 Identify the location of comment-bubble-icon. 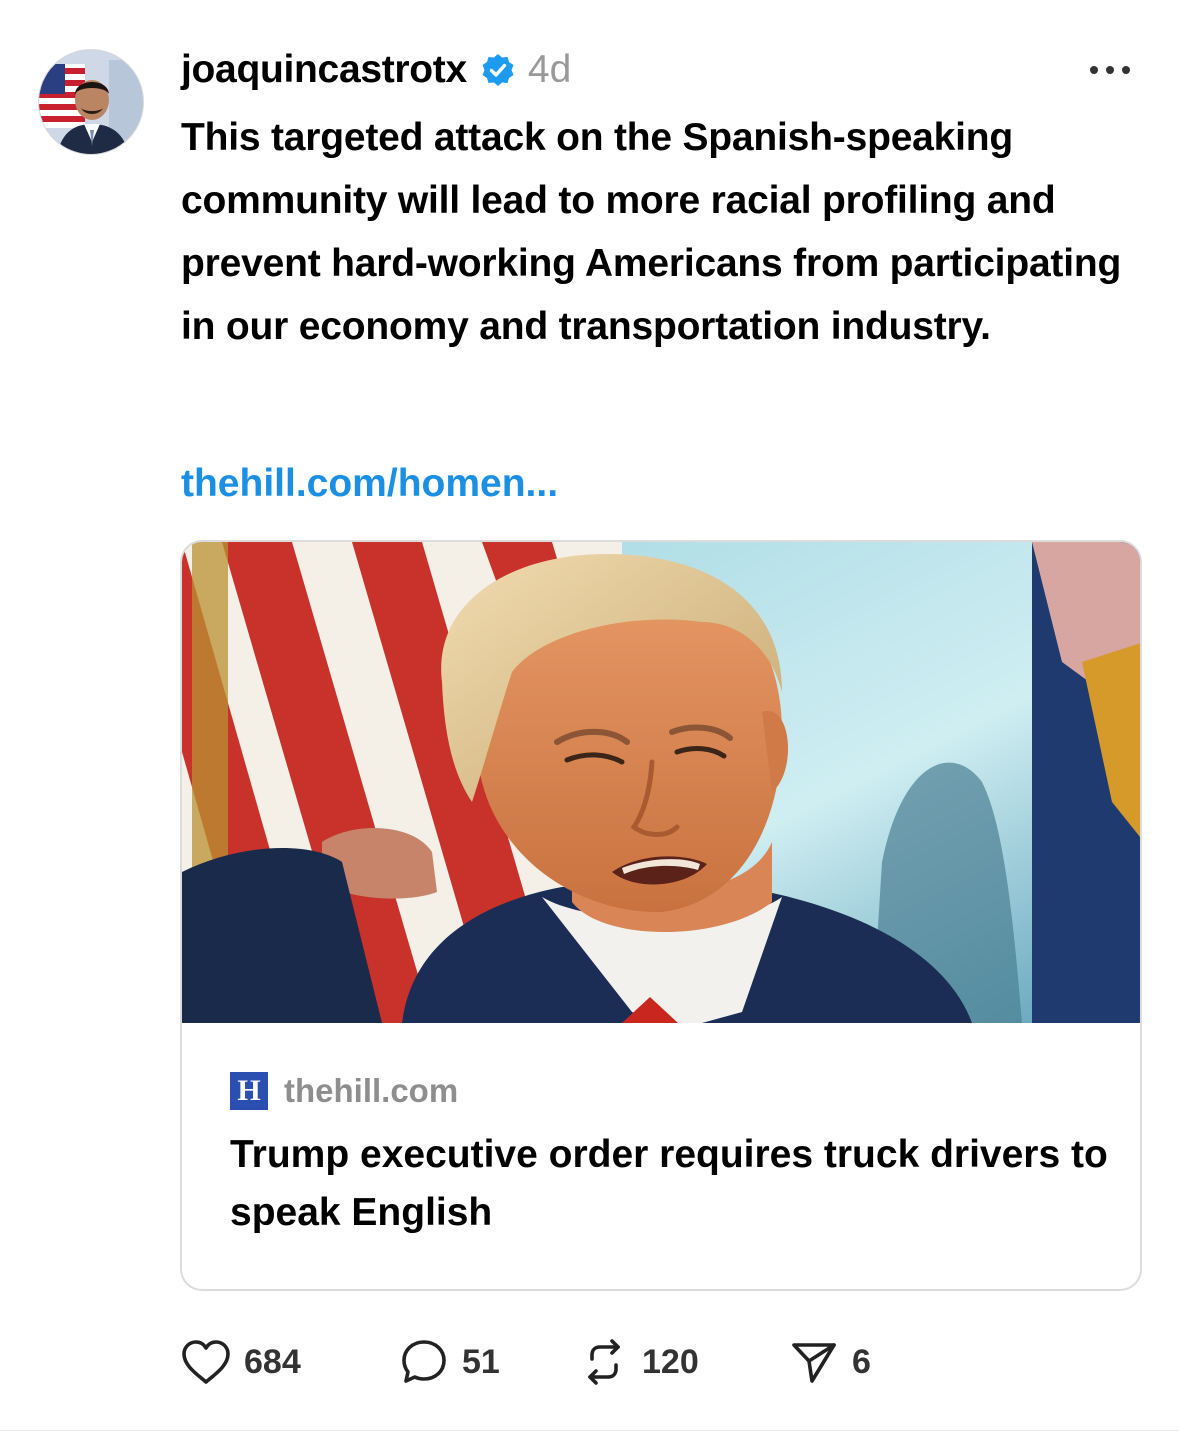
(424, 1361).